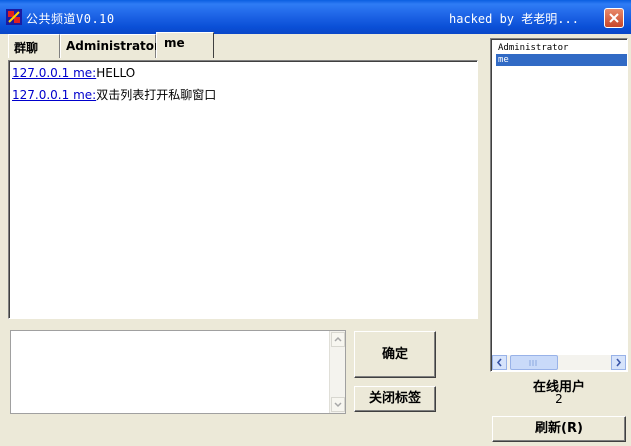 This screenshot has width=631, height=446. I want to click on scroll-thumb, so click(534, 362).